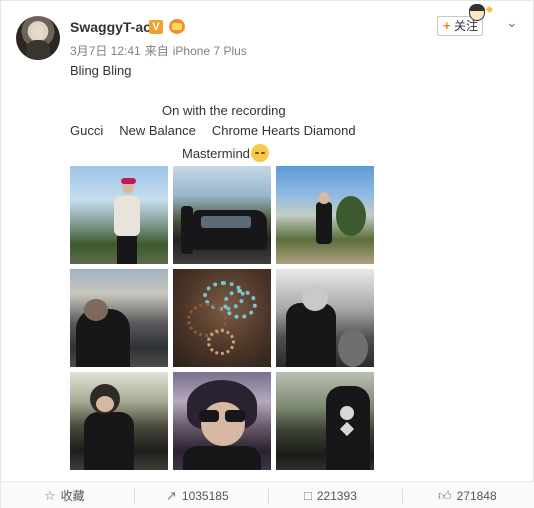 Image resolution: width=534 pixels, height=508 pixels. Describe the element at coordinates (205, 496) in the screenshot. I see `repost-count: 1035185` at that location.